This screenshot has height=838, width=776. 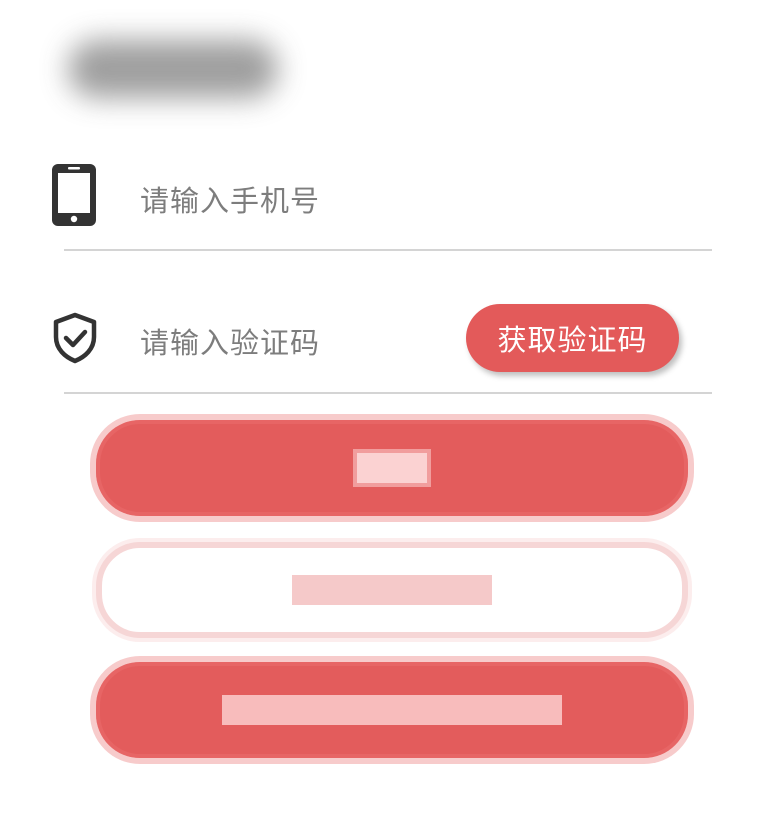 I want to click on code-divider, so click(x=388, y=393).